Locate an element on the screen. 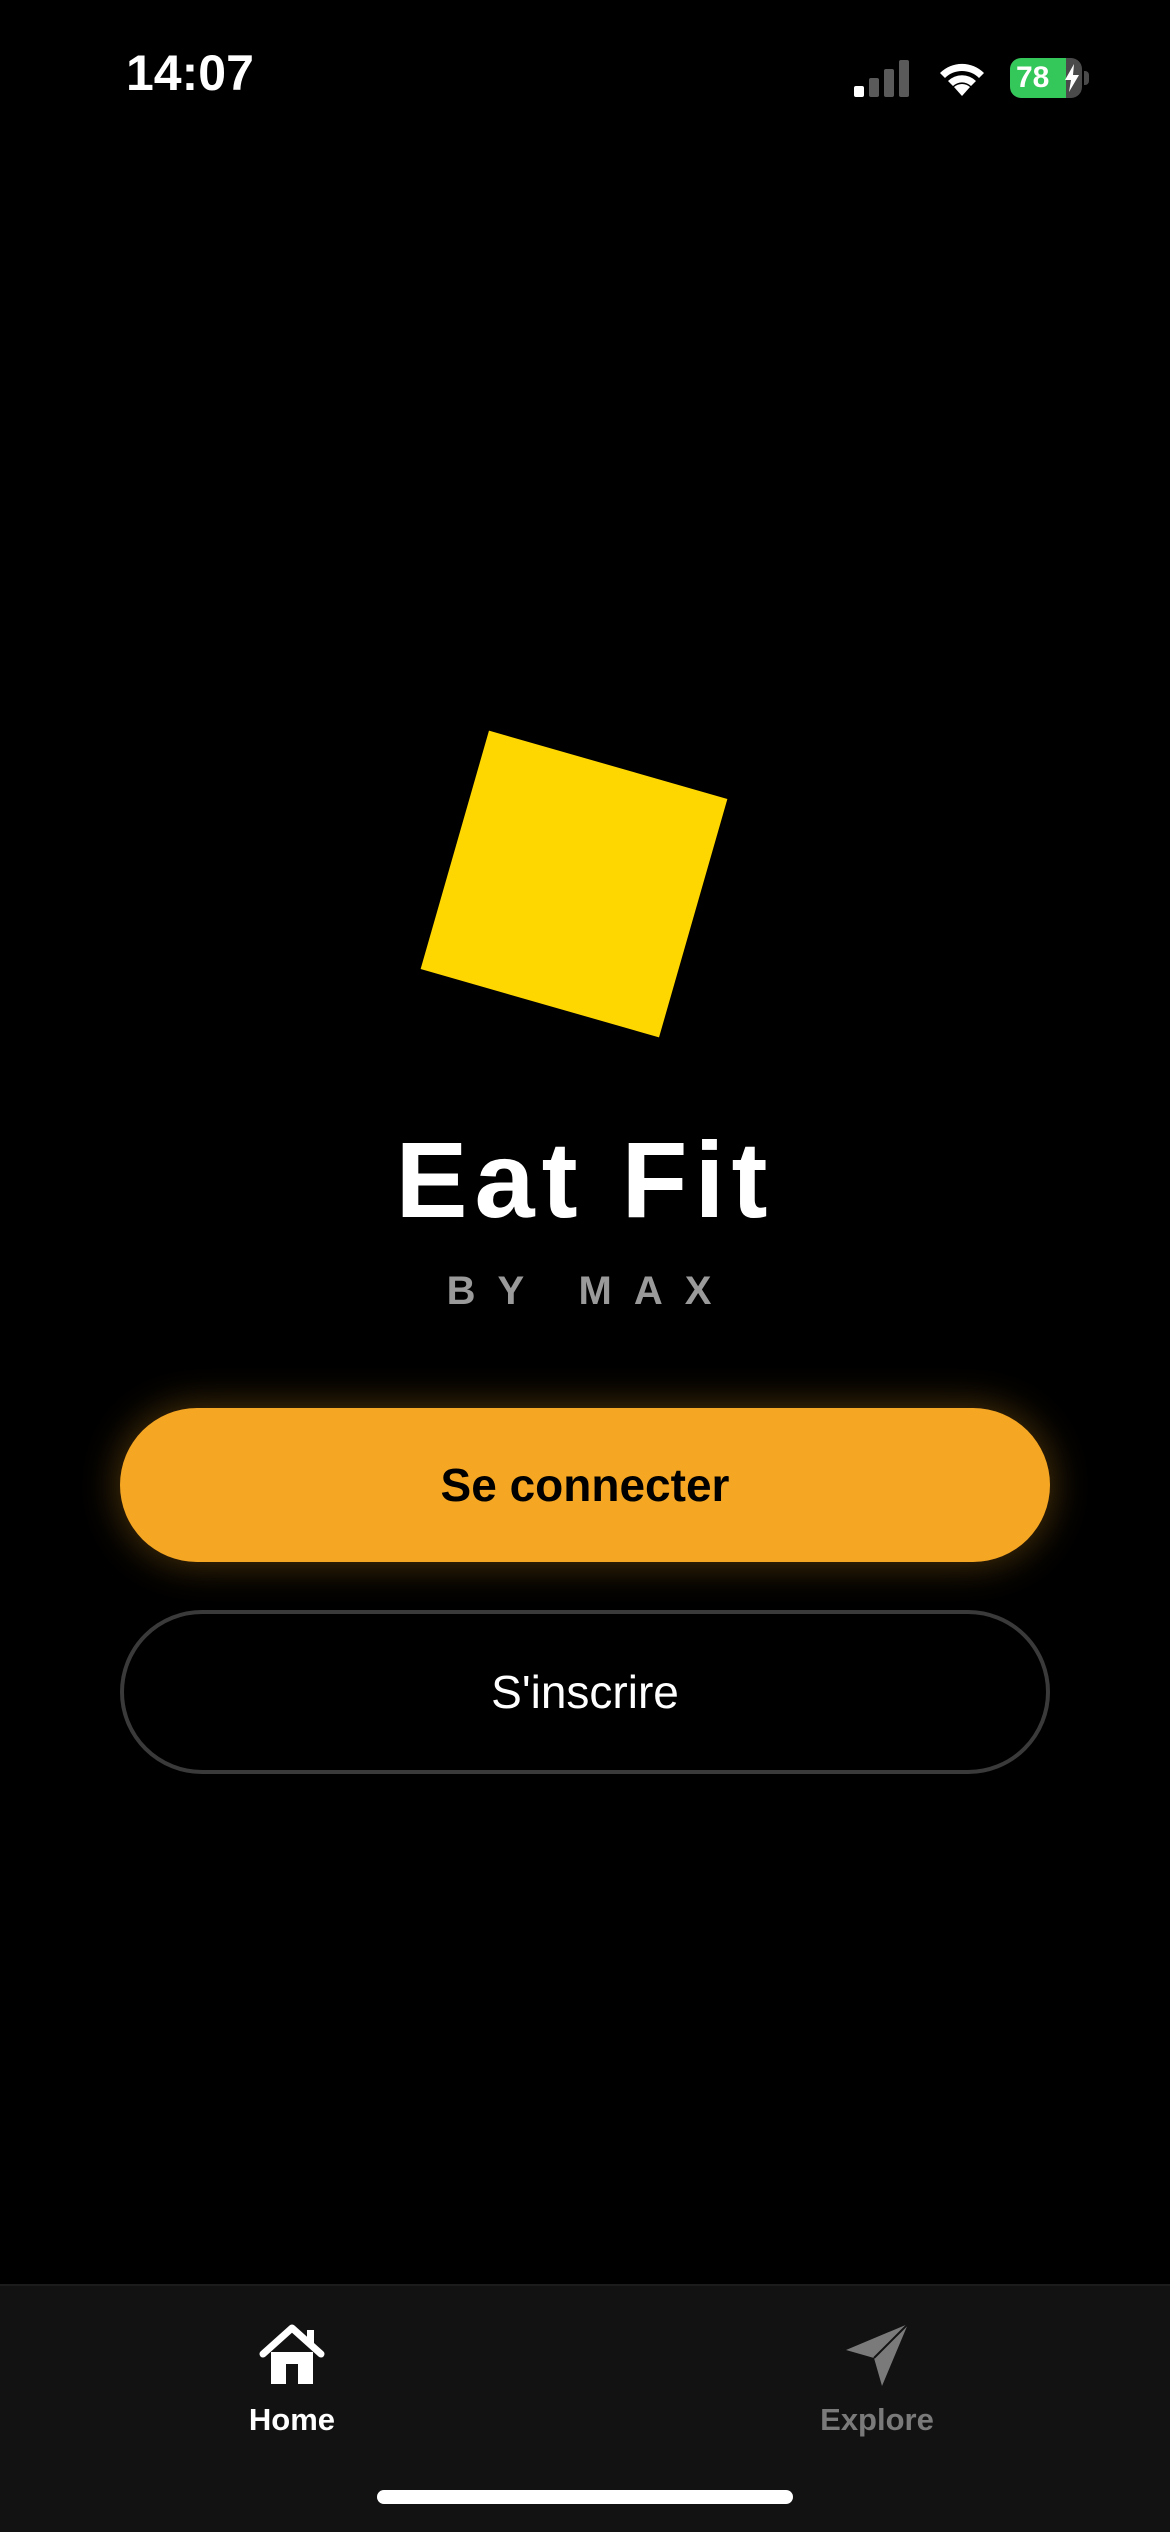  login-button: Se connecter is located at coordinates (585, 1485).